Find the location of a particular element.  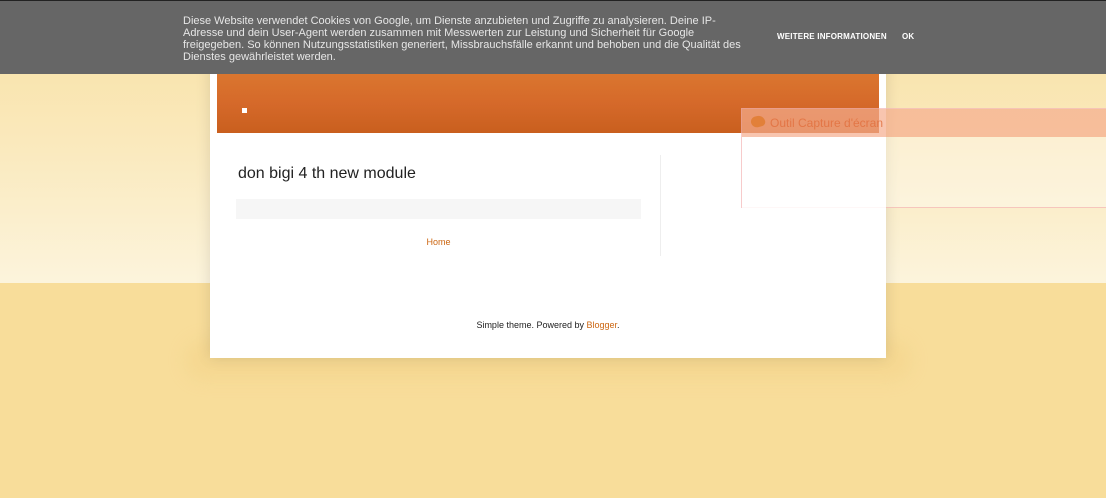

attribution-text: Simple theme. Powered by is located at coordinates (531, 325).